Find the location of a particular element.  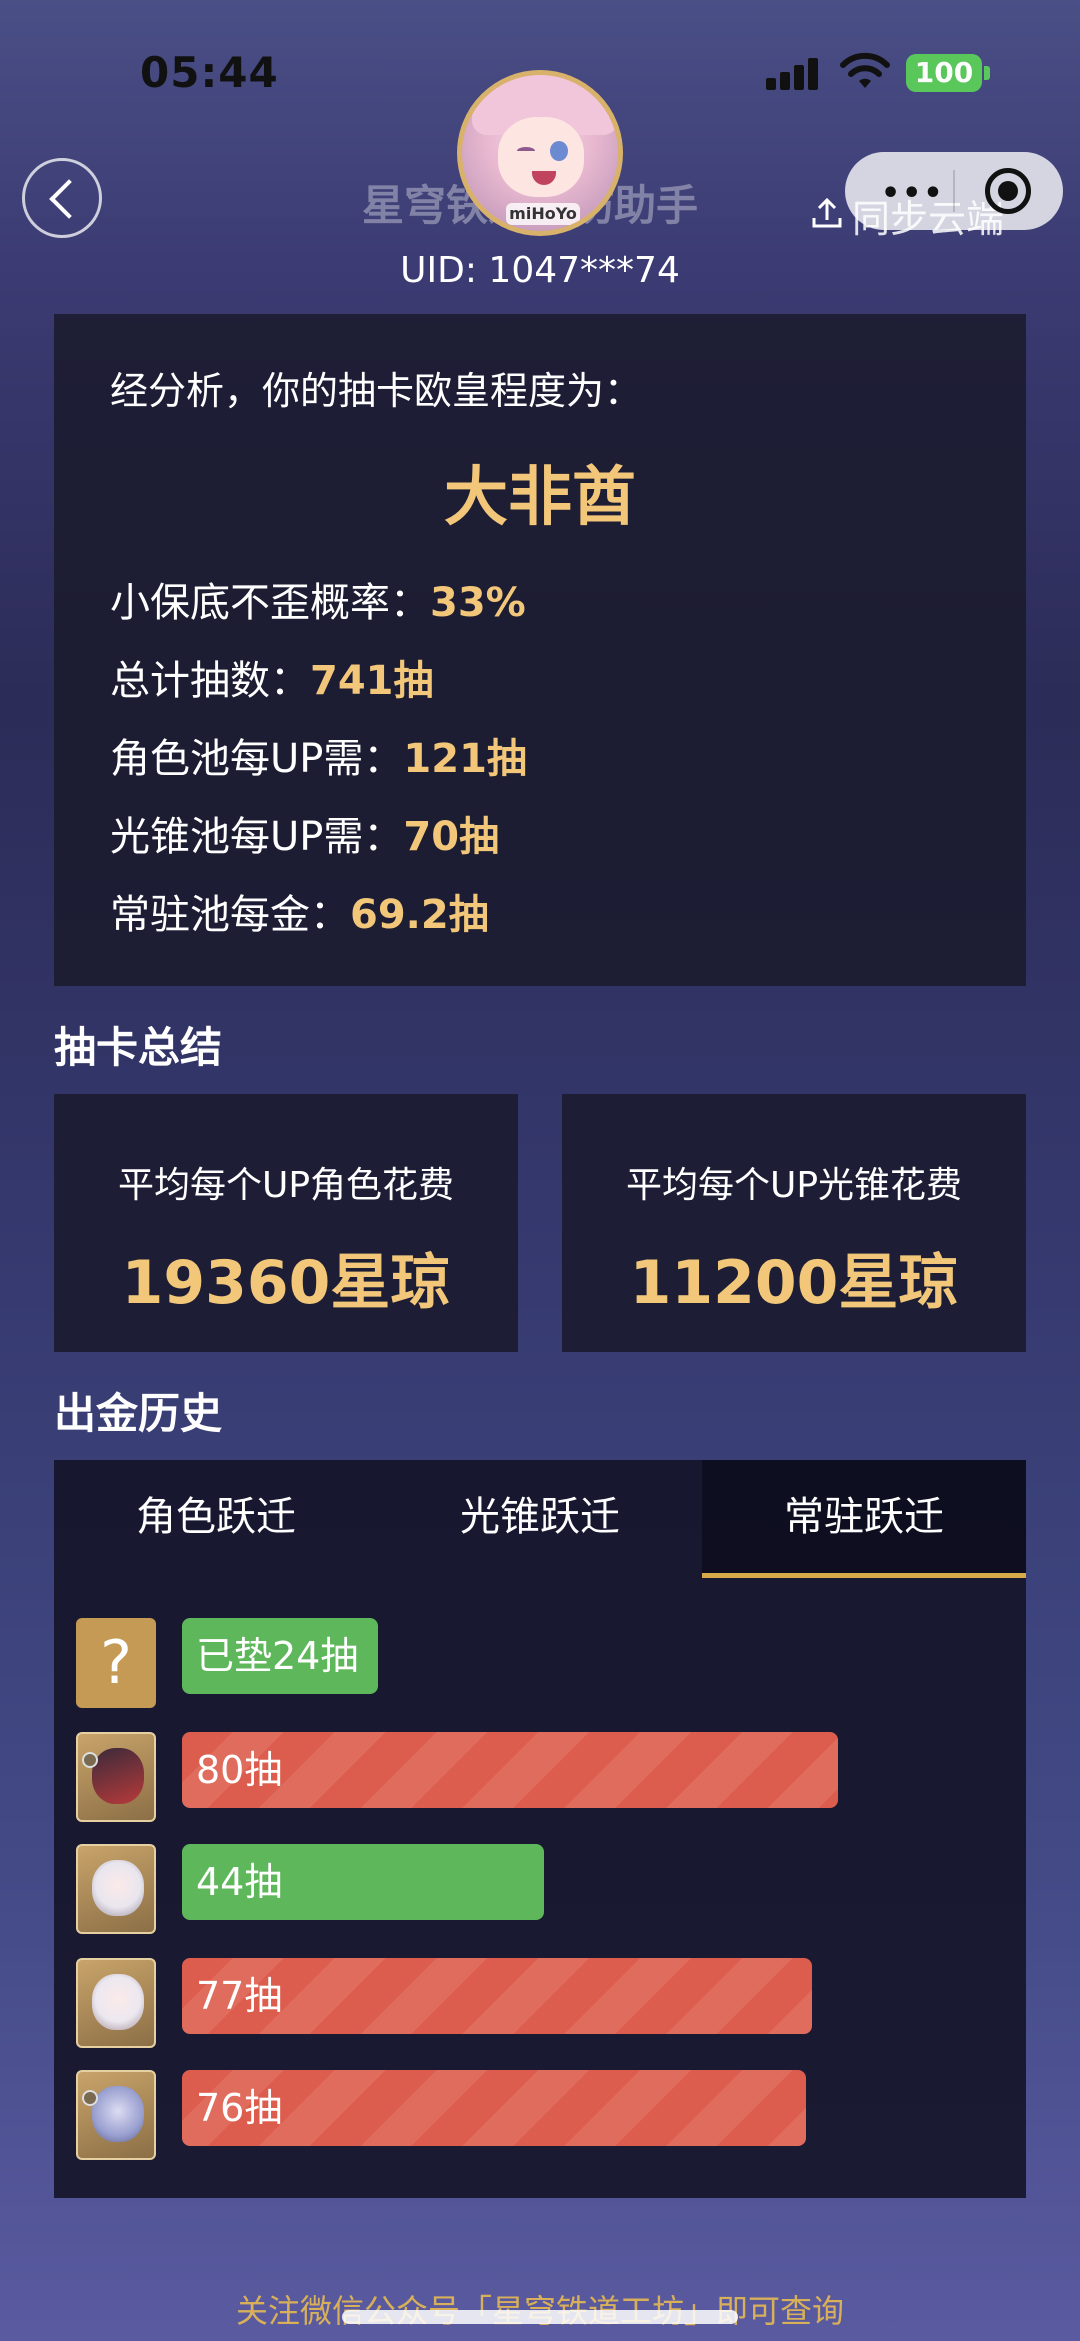

pull-count-bar: 80抽 is located at coordinates (510, 1770).